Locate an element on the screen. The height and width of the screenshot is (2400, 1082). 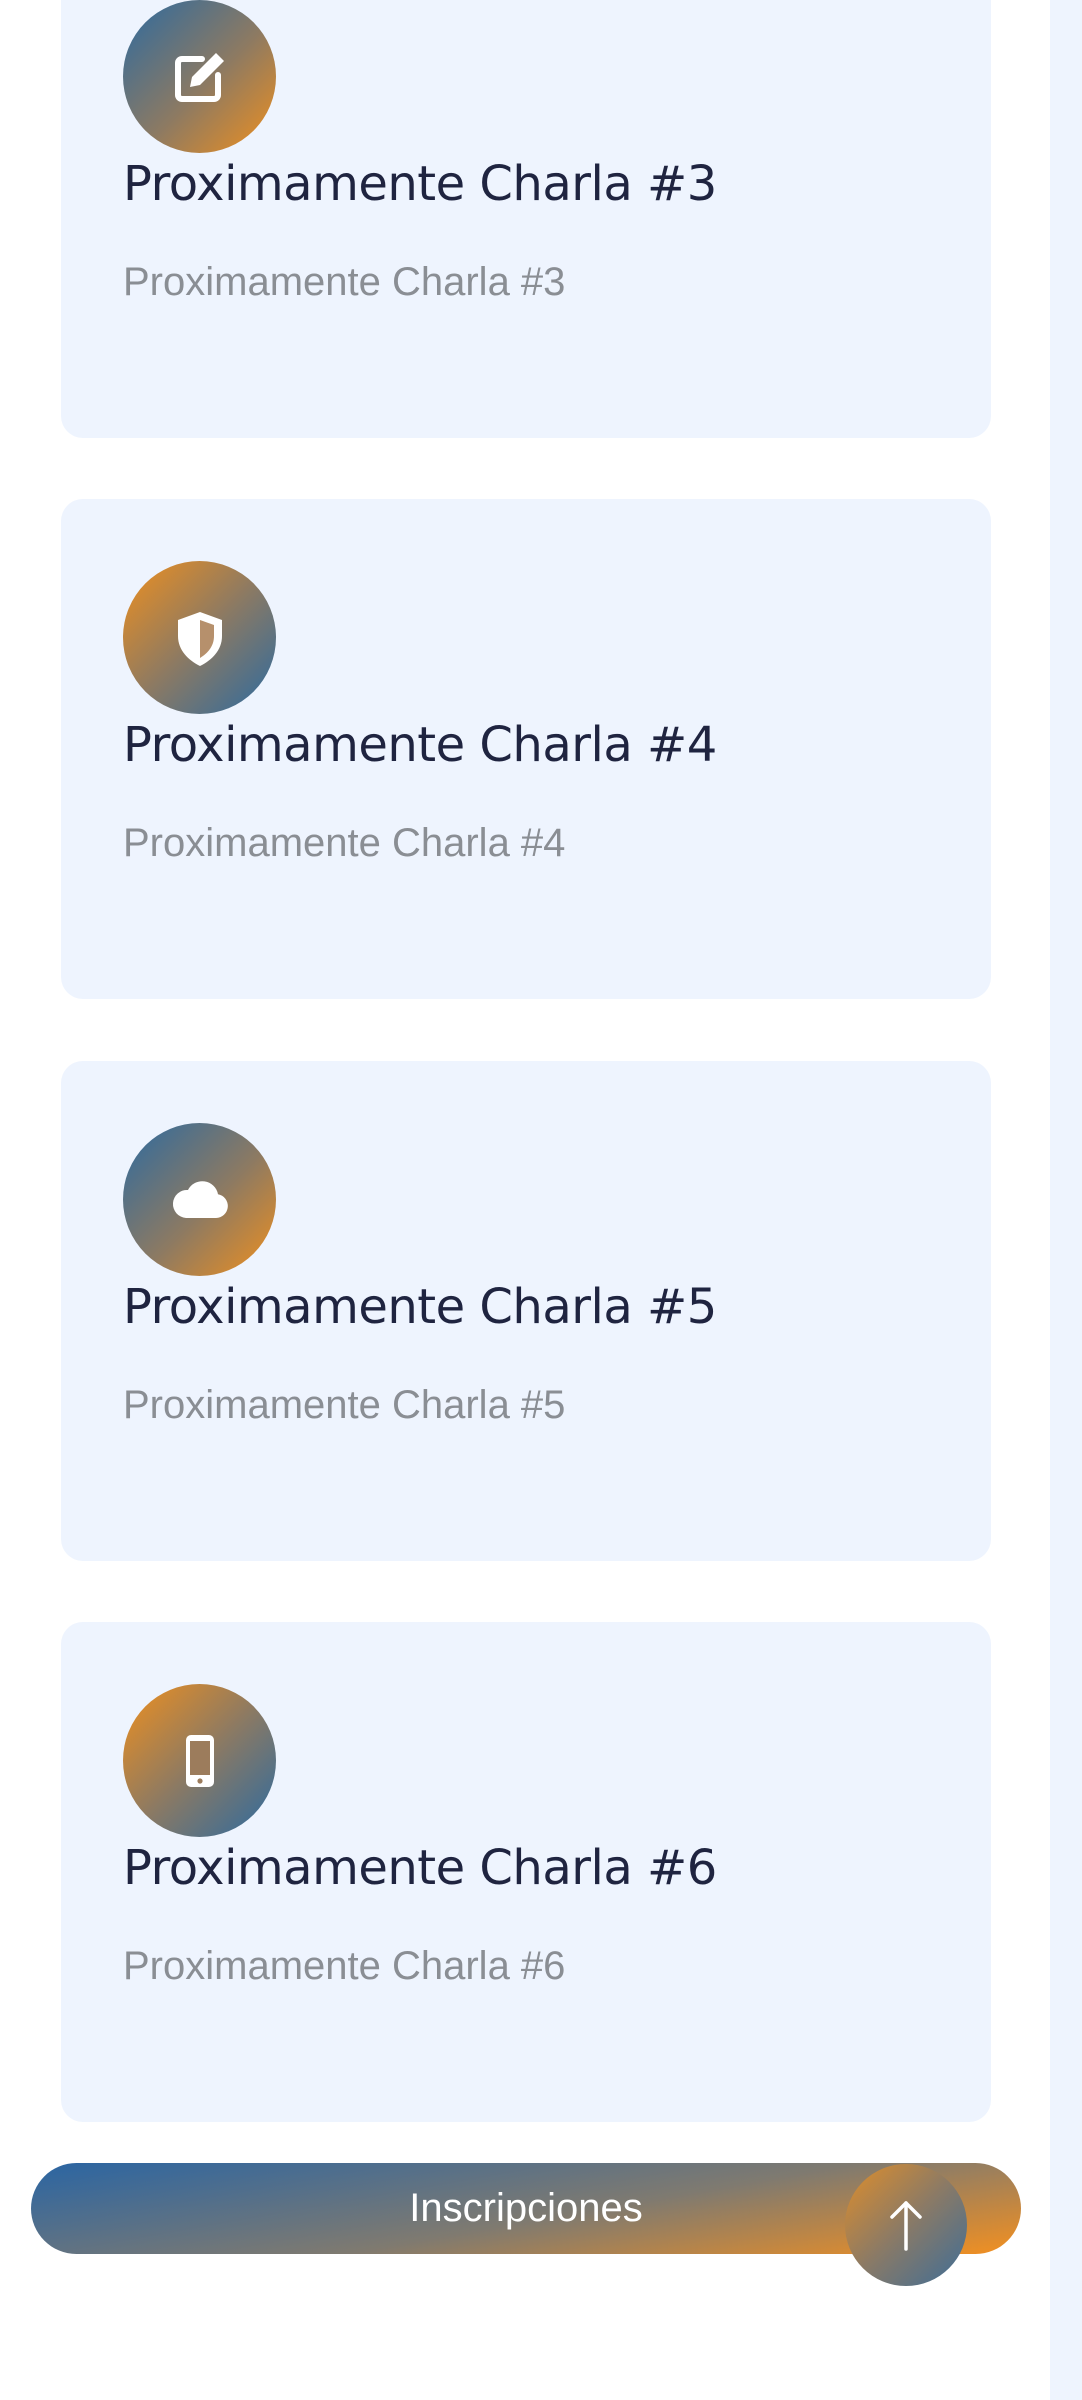
card-title: Proximamente Charla #4 is located at coordinates (420, 745).